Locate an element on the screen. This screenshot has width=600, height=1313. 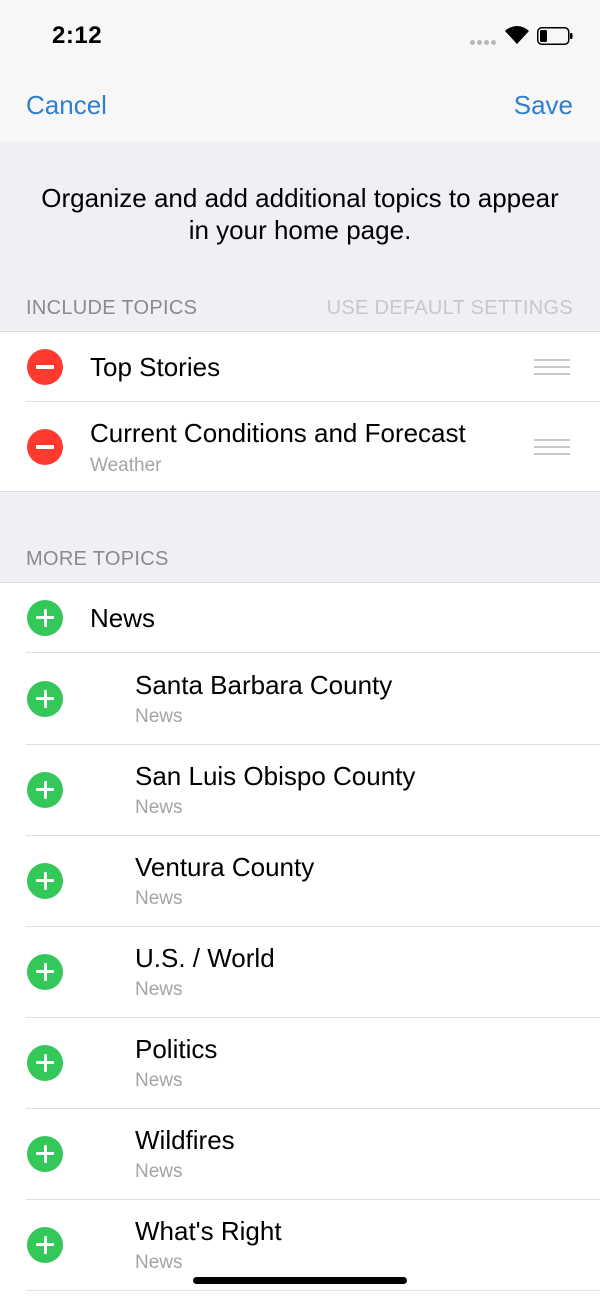
battery-icon is located at coordinates (555, 36).